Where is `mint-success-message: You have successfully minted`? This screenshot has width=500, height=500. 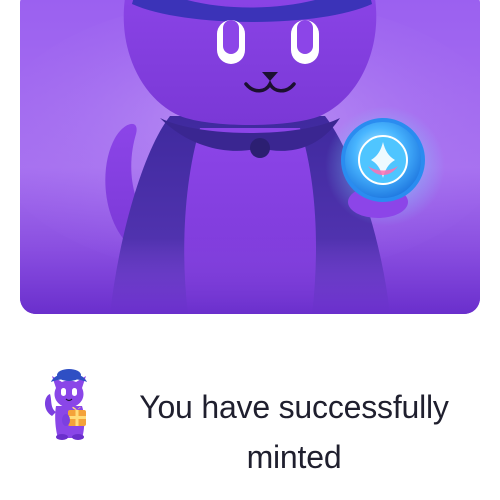
mint-success-message: You have successfully minted is located at coordinates (294, 432).